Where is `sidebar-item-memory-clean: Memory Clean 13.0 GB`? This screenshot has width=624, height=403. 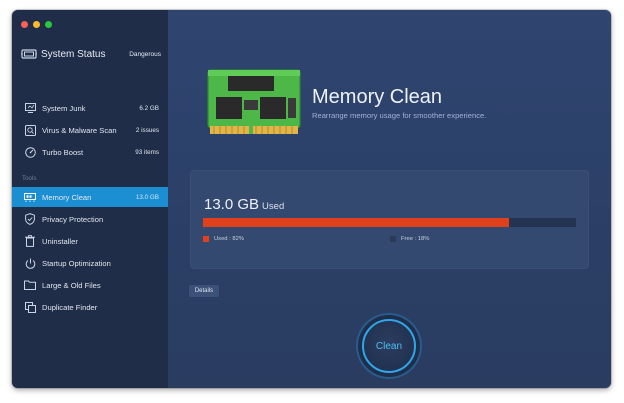 sidebar-item-memory-clean: Memory Clean 13.0 GB is located at coordinates (90, 197).